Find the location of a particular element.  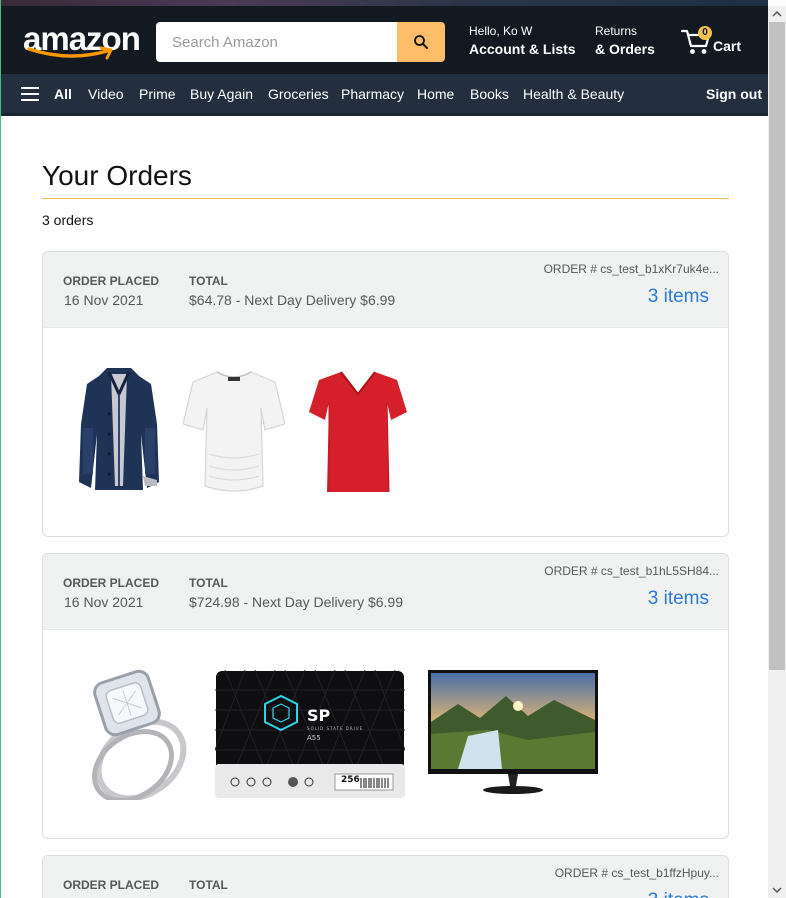

scrollbar-thumb is located at coordinates (777, 346).